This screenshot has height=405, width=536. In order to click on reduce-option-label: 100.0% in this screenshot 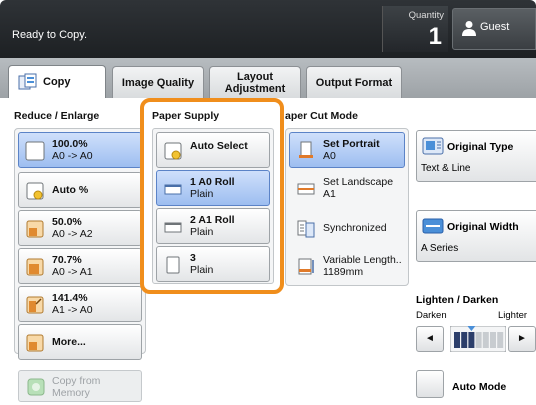, I will do `click(70, 144)`.